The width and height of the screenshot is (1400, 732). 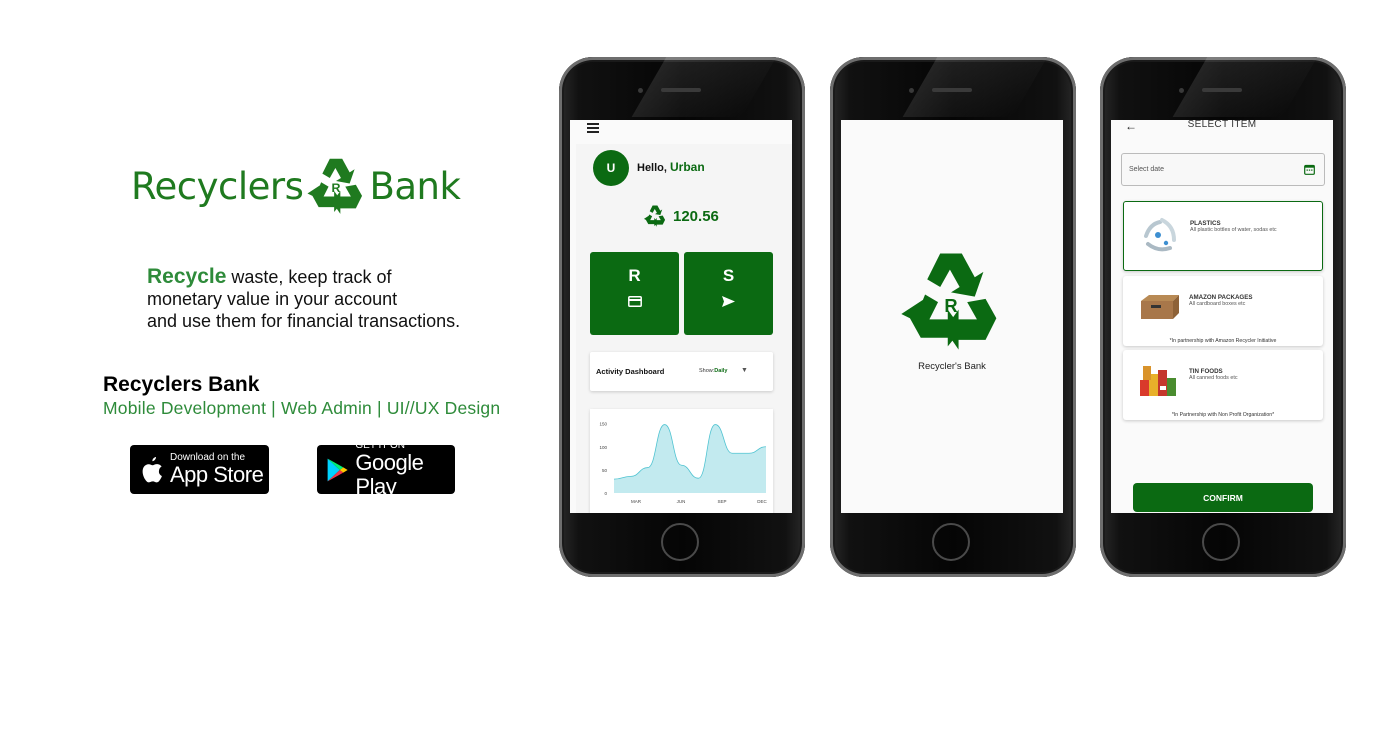 I want to click on greeting: Hello, Urban, so click(x=671, y=167).